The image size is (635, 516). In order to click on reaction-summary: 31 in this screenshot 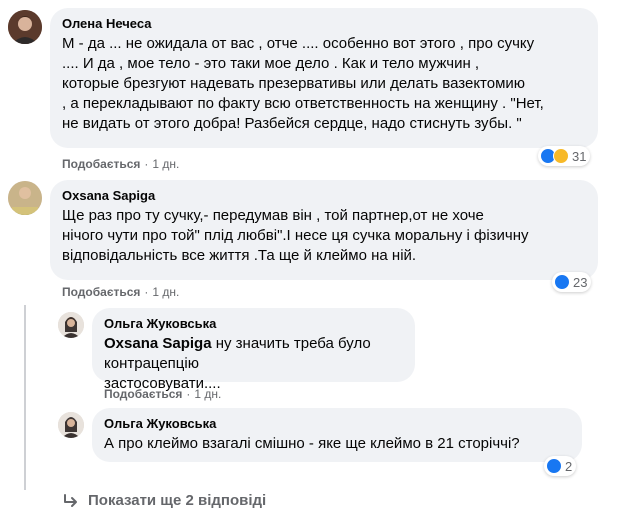, I will do `click(564, 156)`.